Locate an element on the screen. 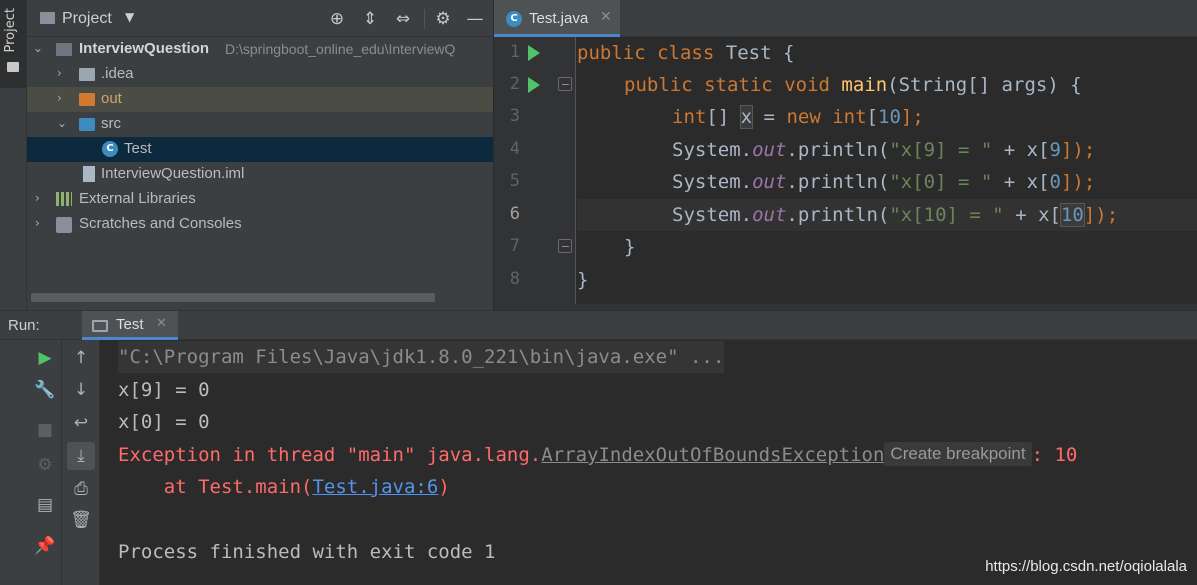  pin-icon: 📌 is located at coordinates (45, 546).